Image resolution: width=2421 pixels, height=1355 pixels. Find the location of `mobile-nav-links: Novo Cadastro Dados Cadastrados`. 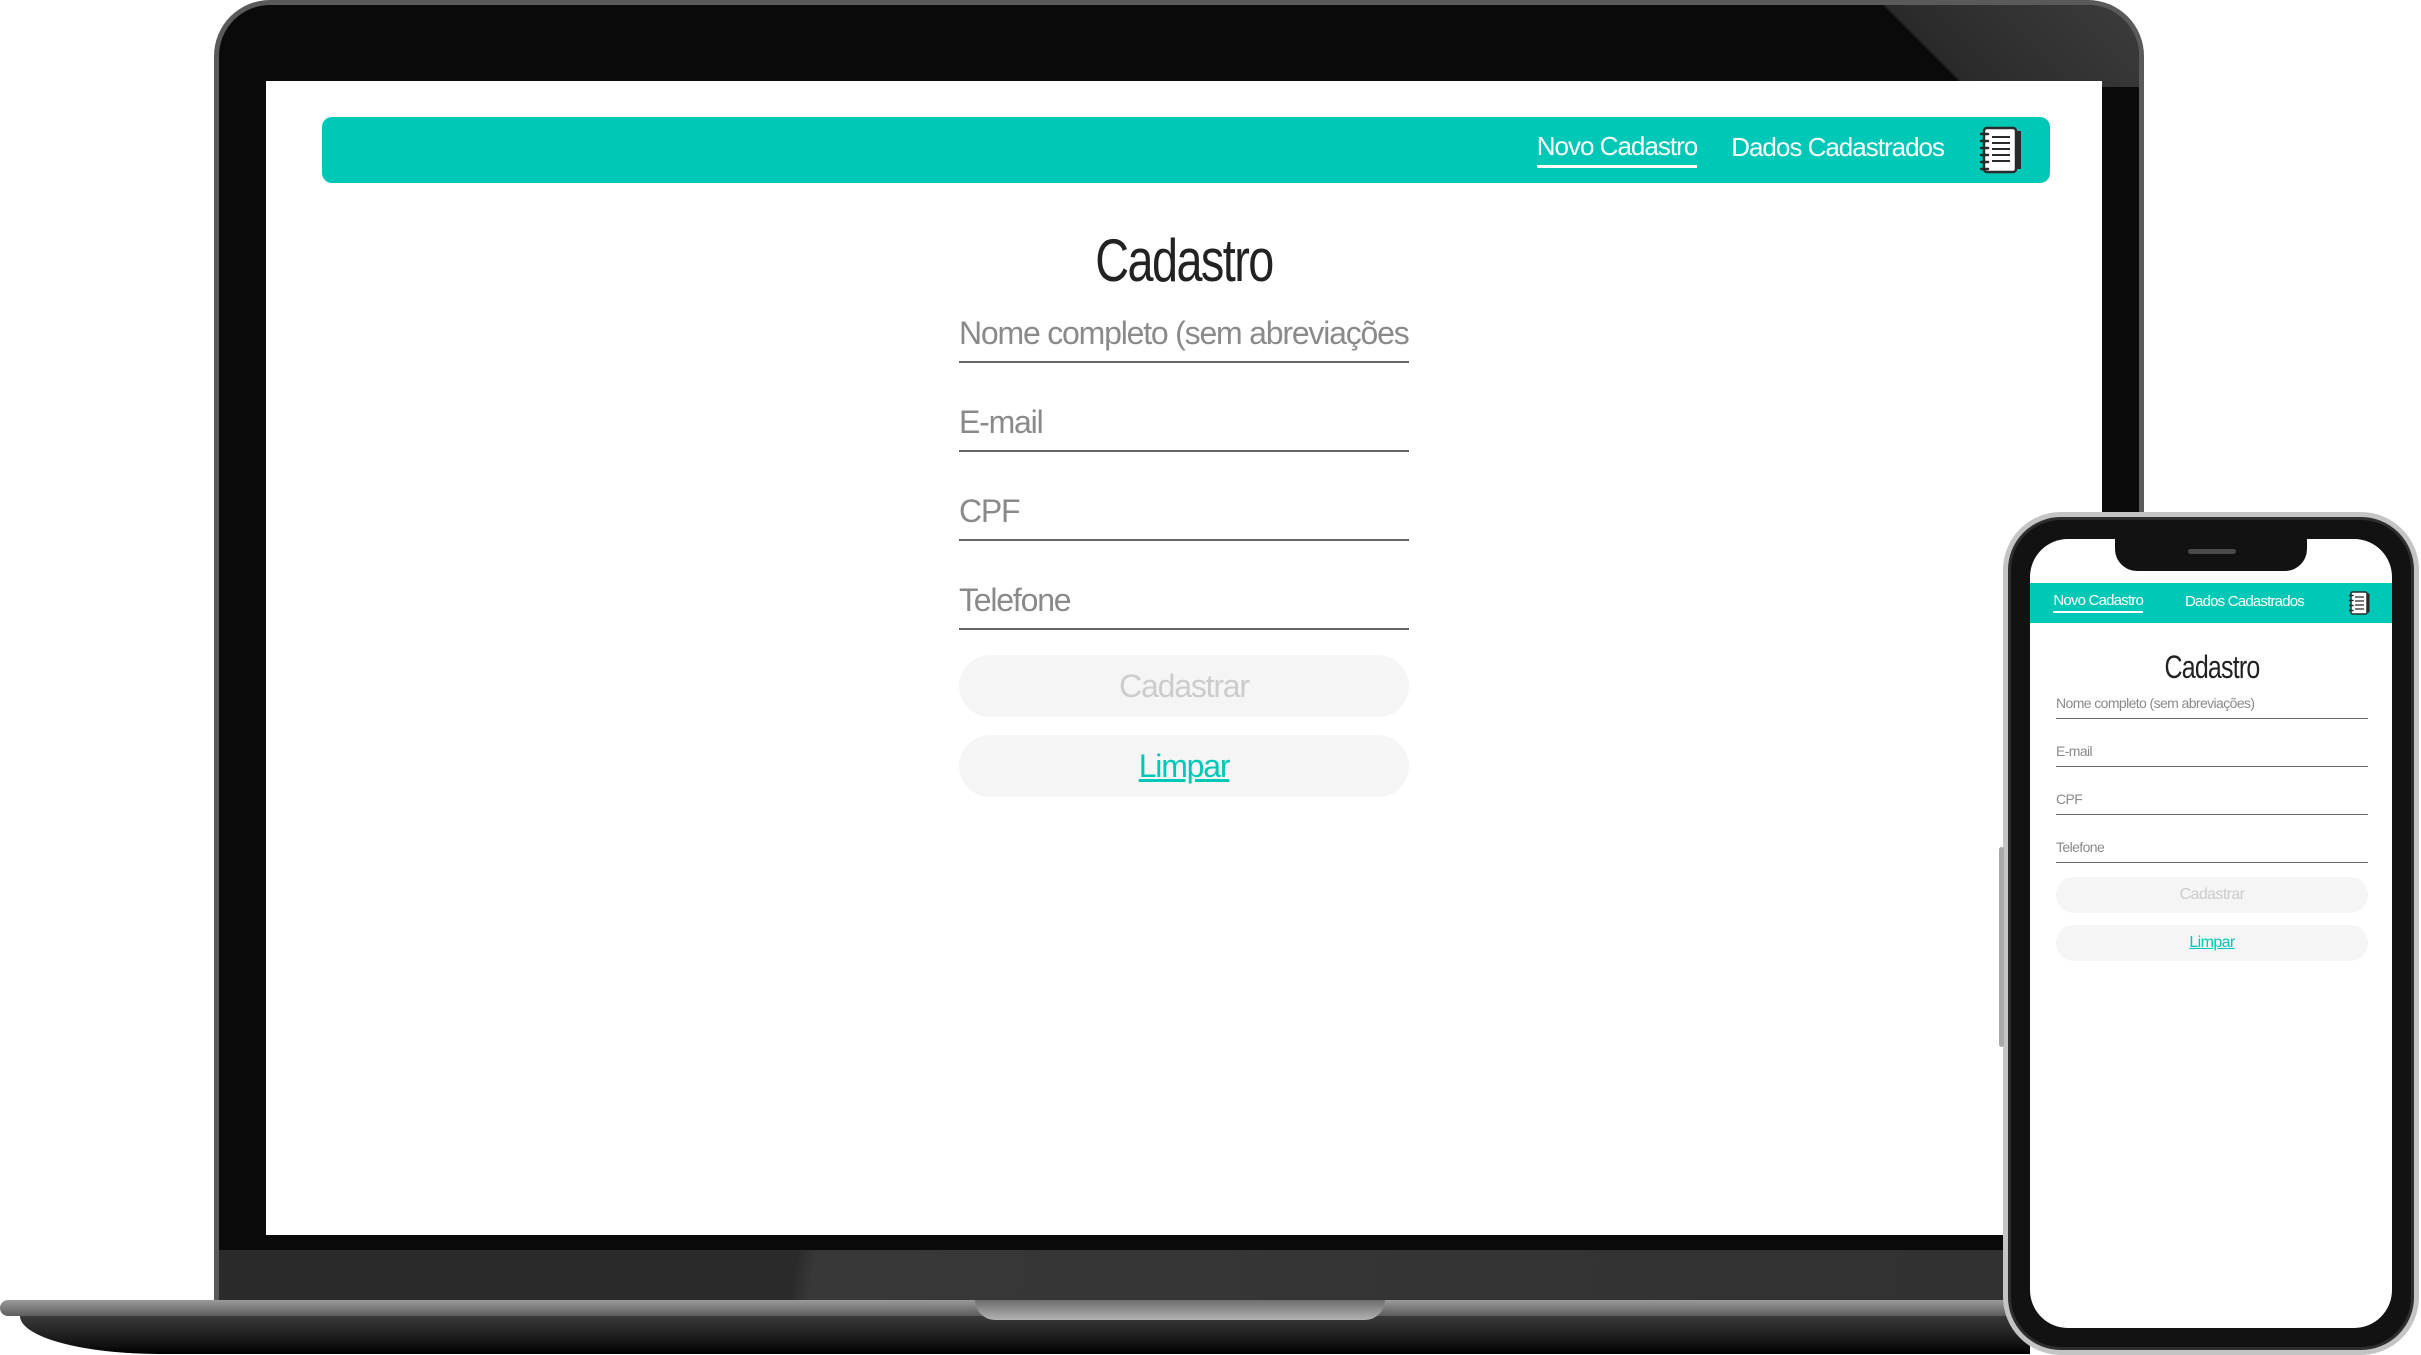

mobile-nav-links: Novo Cadastro Dados Cadastrados is located at coordinates (2211, 603).